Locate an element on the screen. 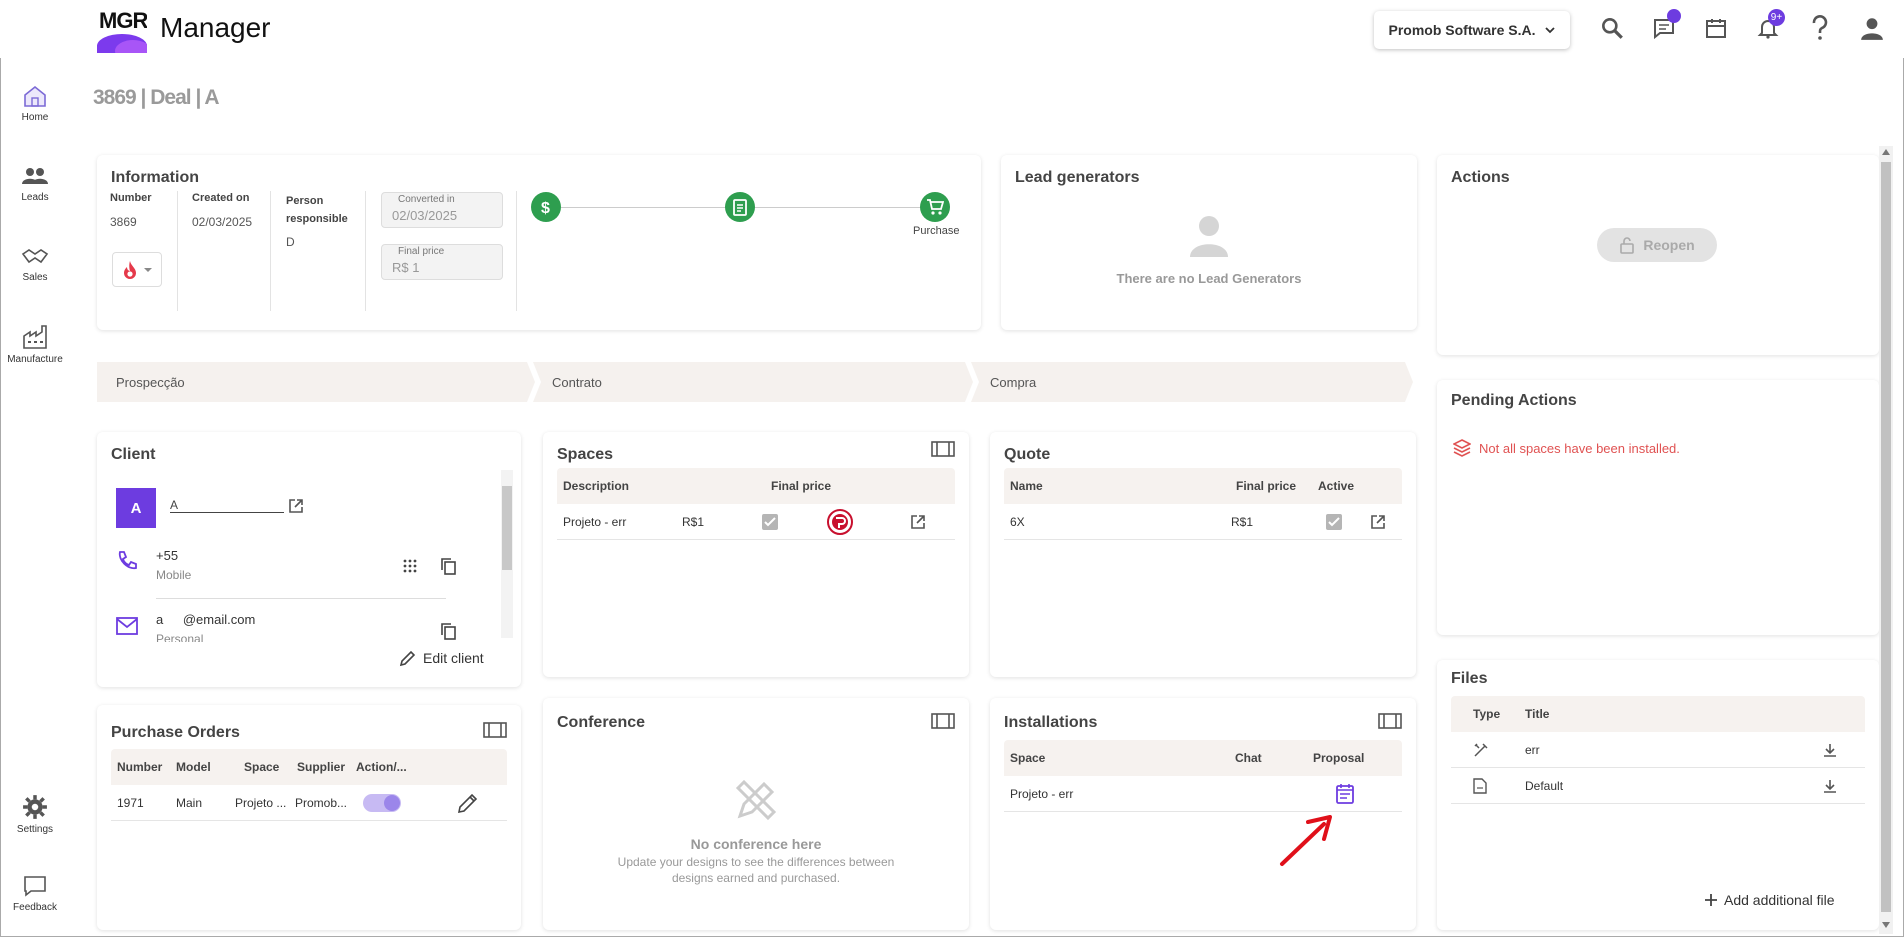 This screenshot has width=1904, height=937. table-row: Projeto - err R$1 is located at coordinates (756, 522).